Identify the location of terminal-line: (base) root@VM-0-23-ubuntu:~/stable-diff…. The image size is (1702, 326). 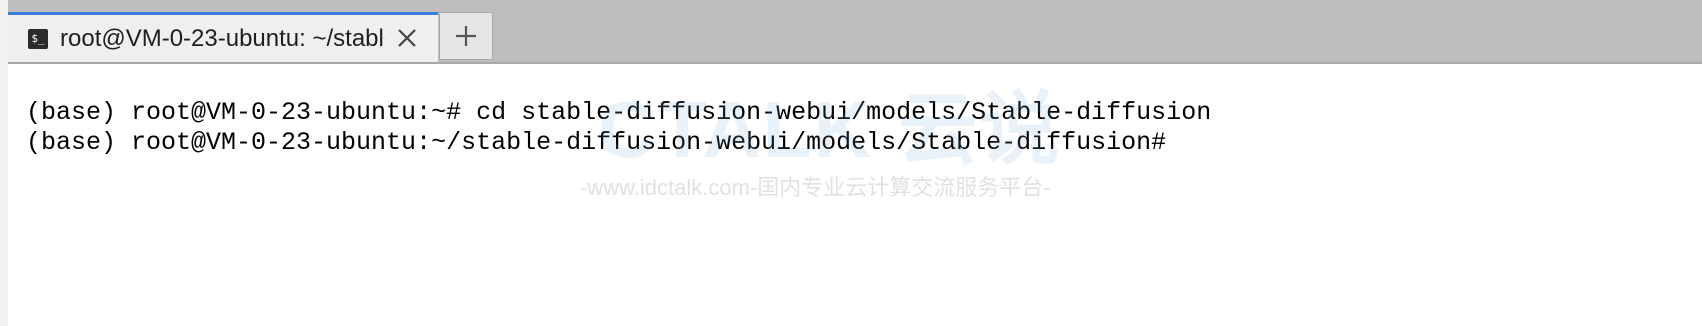
(596, 142).